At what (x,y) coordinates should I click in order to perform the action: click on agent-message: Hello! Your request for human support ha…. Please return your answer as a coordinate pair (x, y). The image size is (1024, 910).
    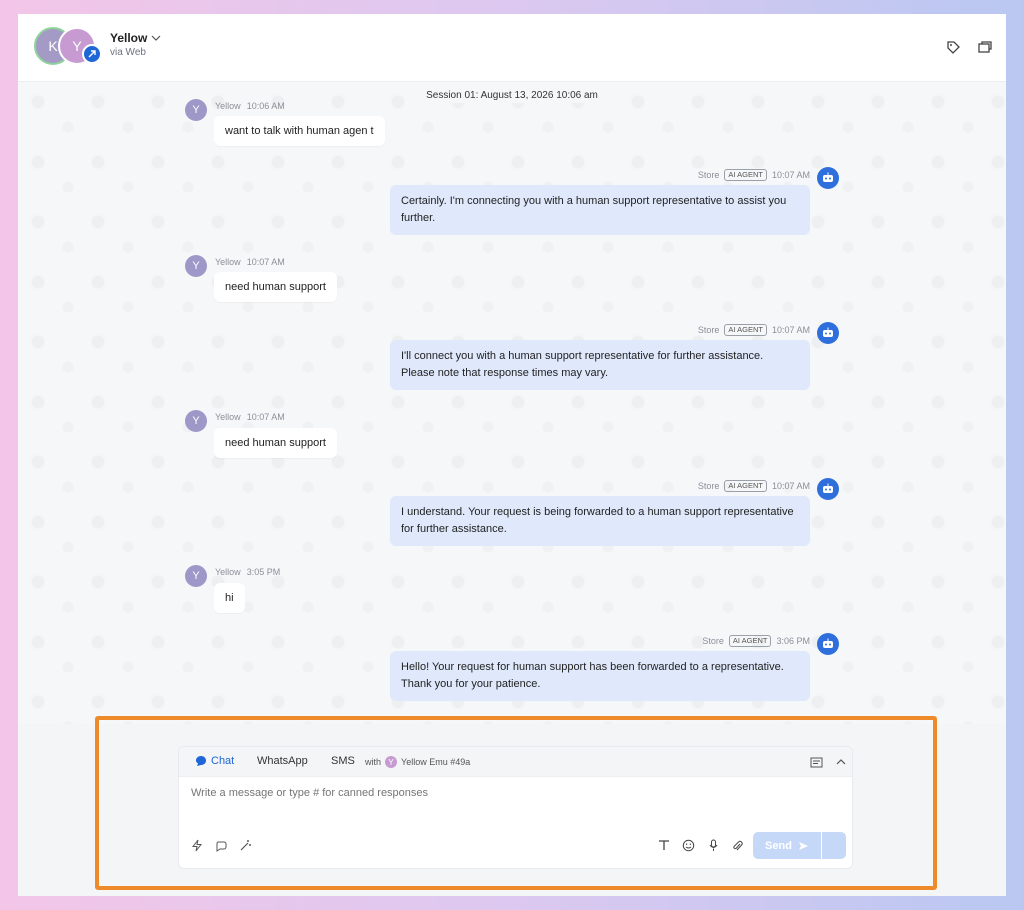
    Looking at the image, I should click on (600, 676).